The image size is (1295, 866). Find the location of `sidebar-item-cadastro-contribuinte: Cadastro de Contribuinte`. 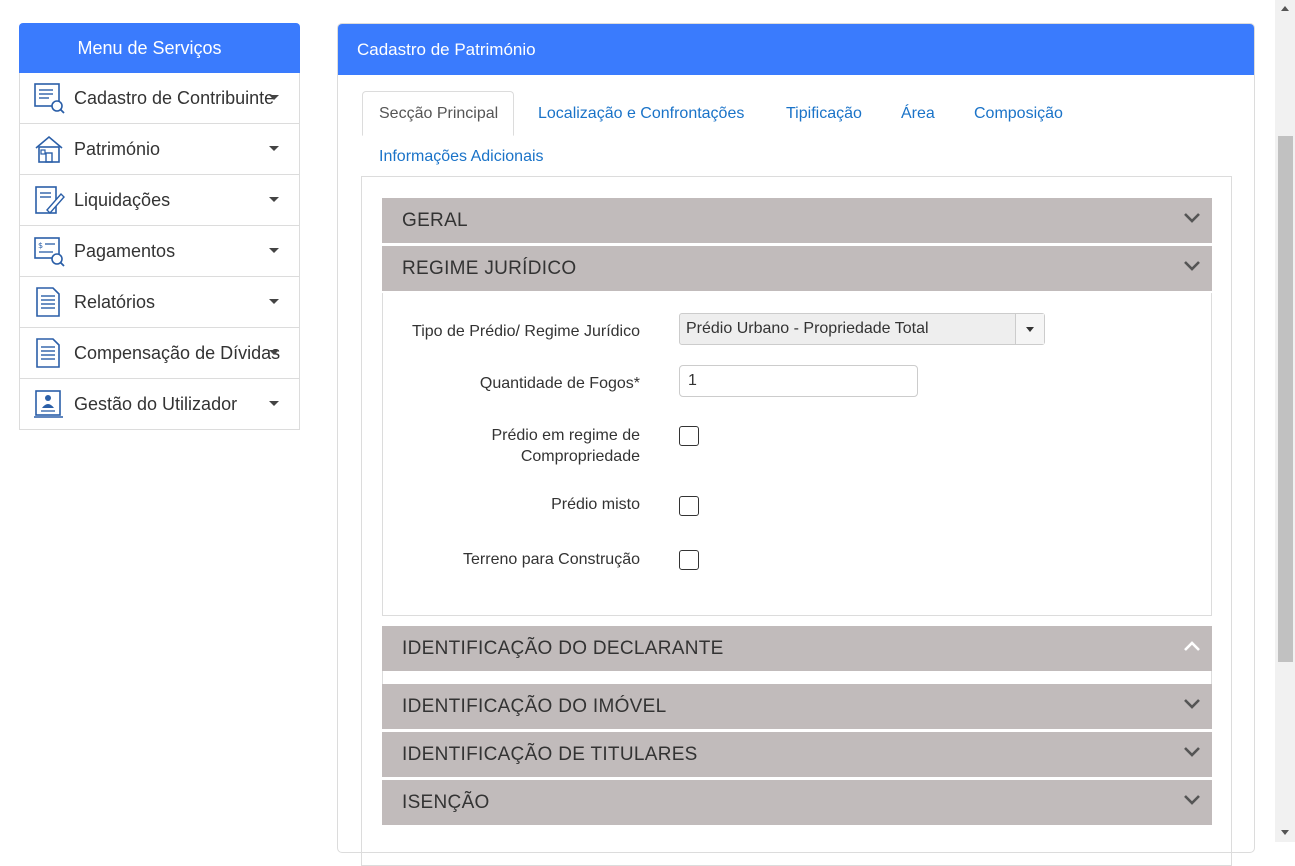

sidebar-item-cadastro-contribuinte: Cadastro de Contribuinte is located at coordinates (159, 98).